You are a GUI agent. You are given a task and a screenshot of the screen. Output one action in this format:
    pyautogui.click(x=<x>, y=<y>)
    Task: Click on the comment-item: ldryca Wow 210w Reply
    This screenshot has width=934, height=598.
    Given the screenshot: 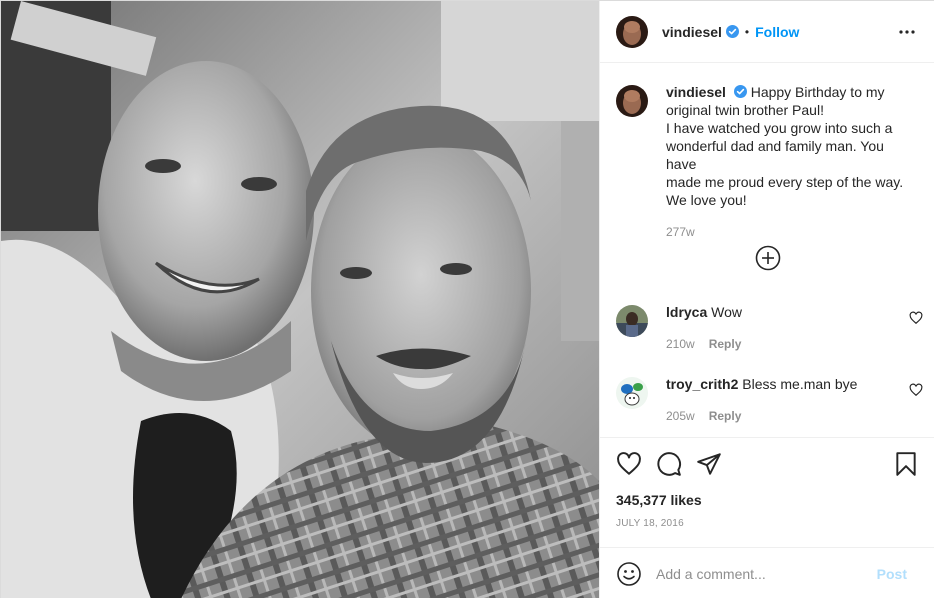 What is the action you would take?
    pyautogui.click(x=769, y=328)
    